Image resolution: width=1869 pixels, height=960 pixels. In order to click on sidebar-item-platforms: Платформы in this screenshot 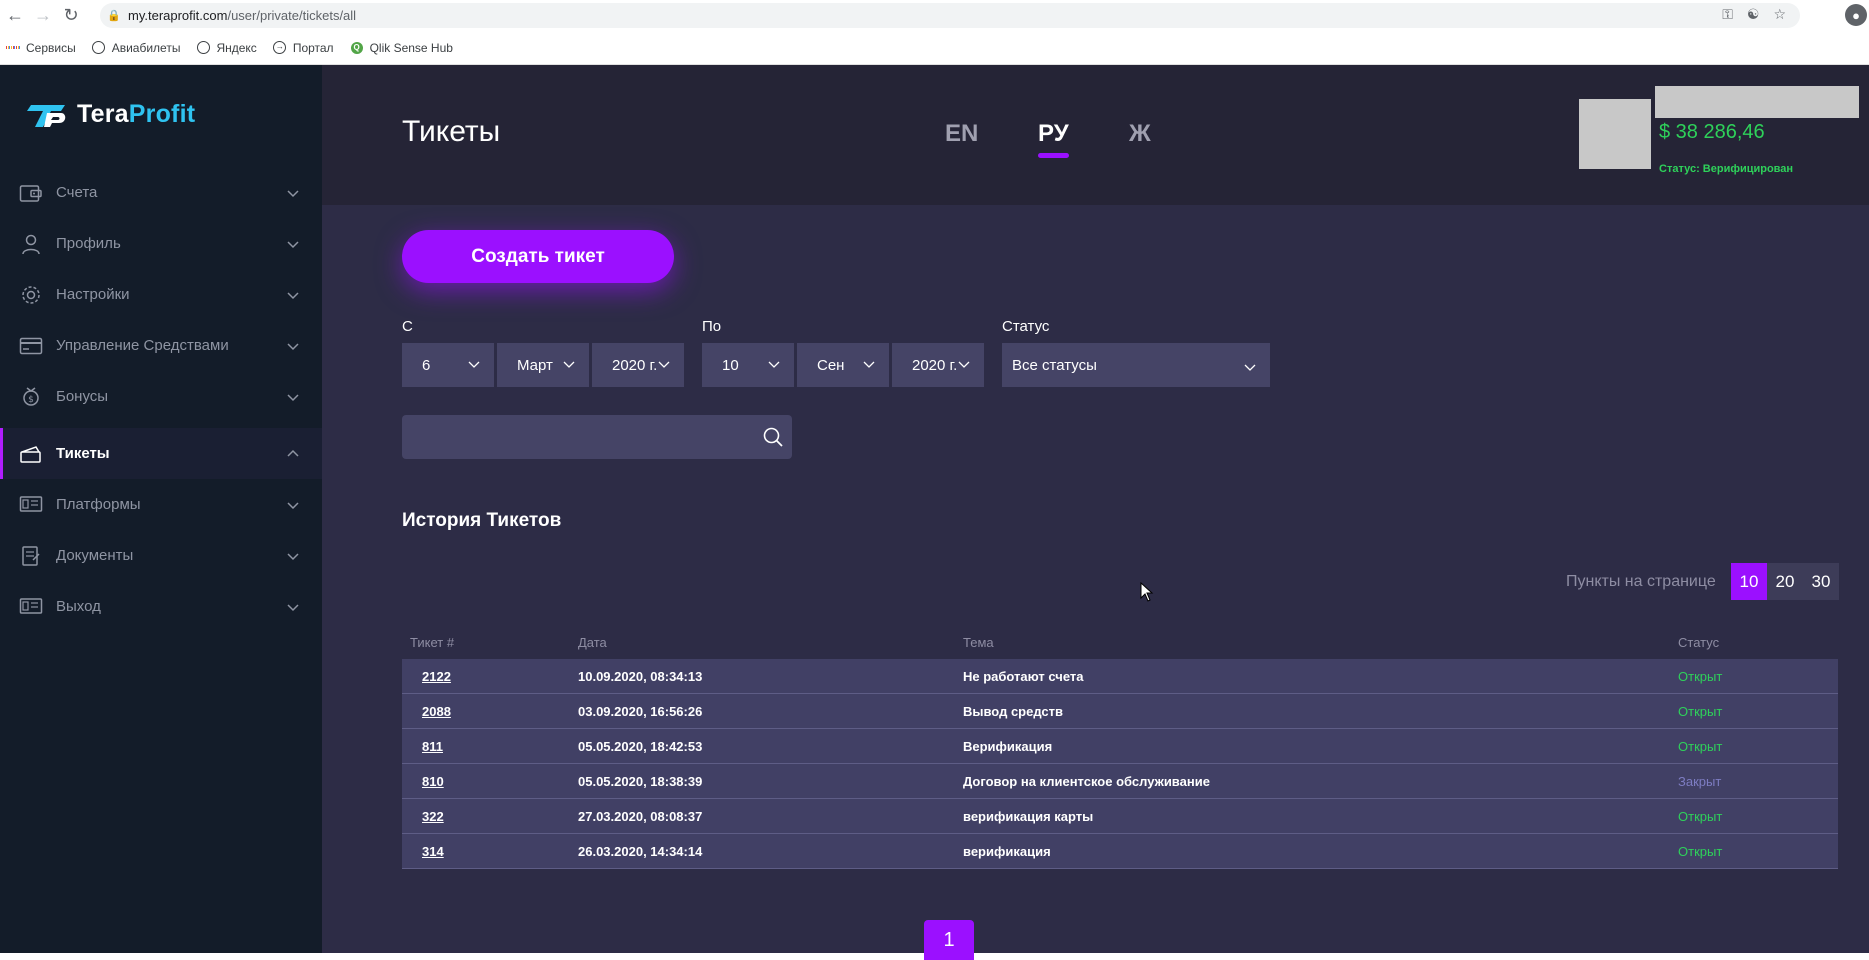, I will do `click(161, 504)`.